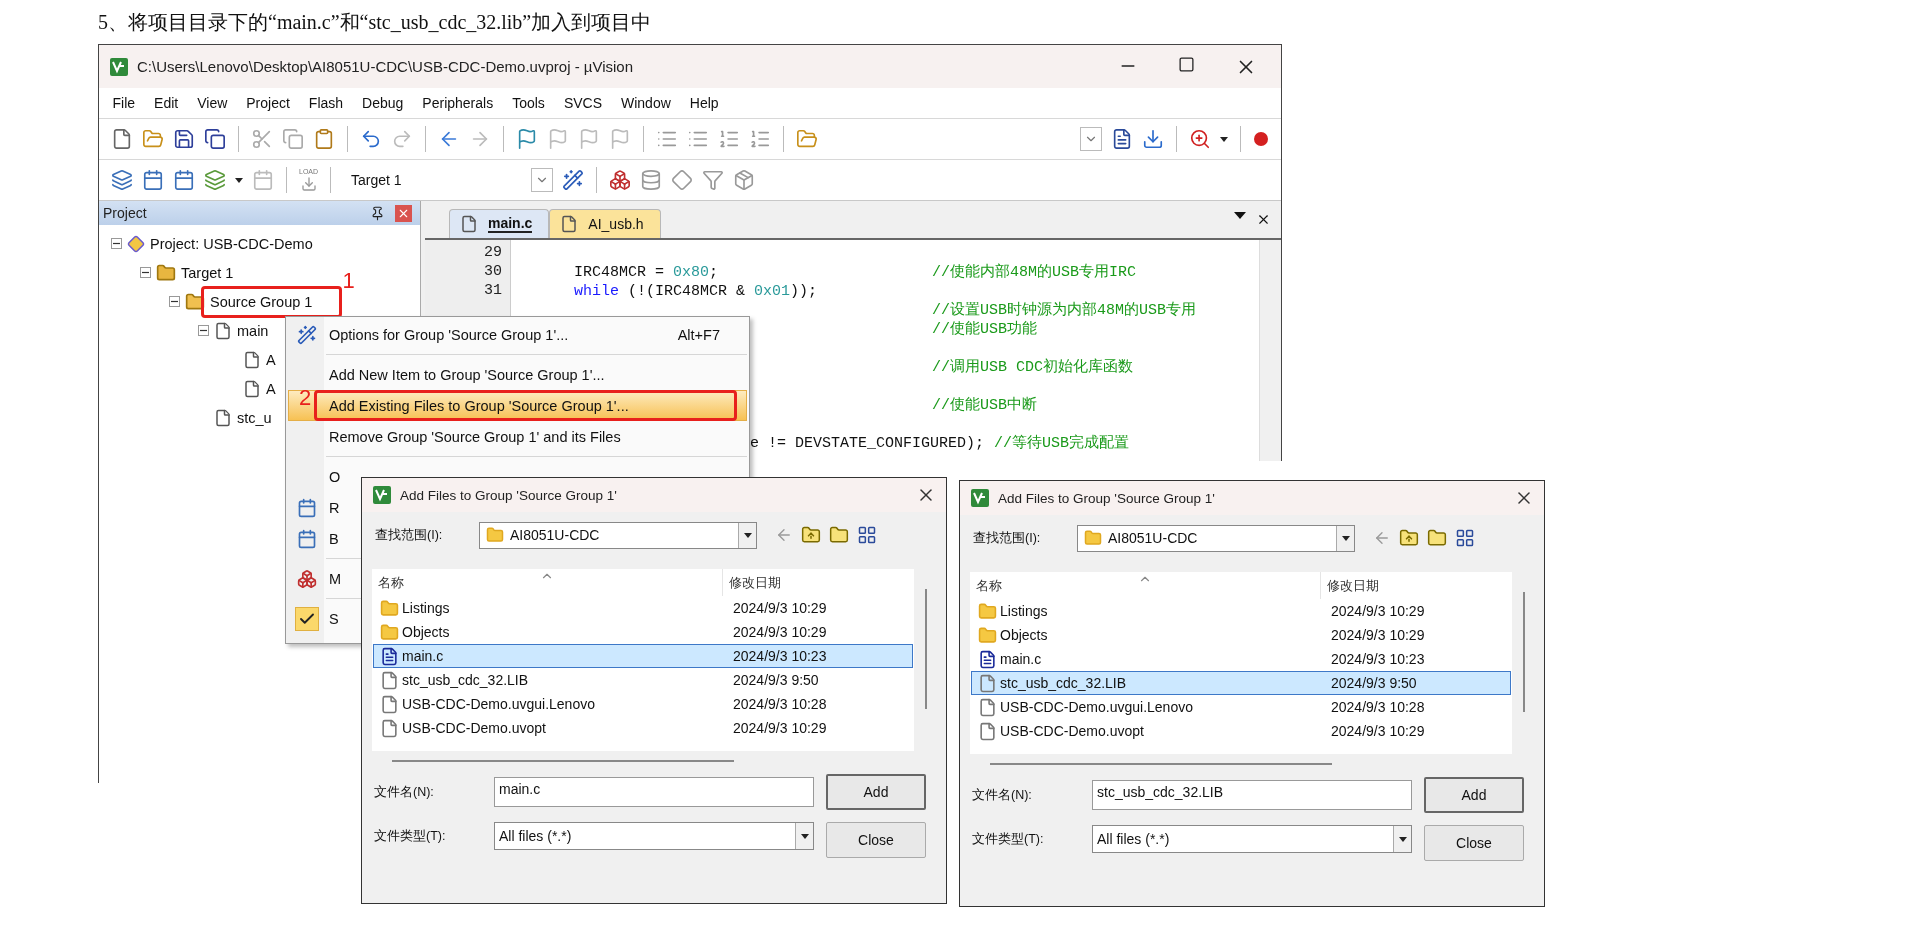 This screenshot has height=927, width=1914. Describe the element at coordinates (348, 280) in the screenshot. I see `step-number: 1` at that location.